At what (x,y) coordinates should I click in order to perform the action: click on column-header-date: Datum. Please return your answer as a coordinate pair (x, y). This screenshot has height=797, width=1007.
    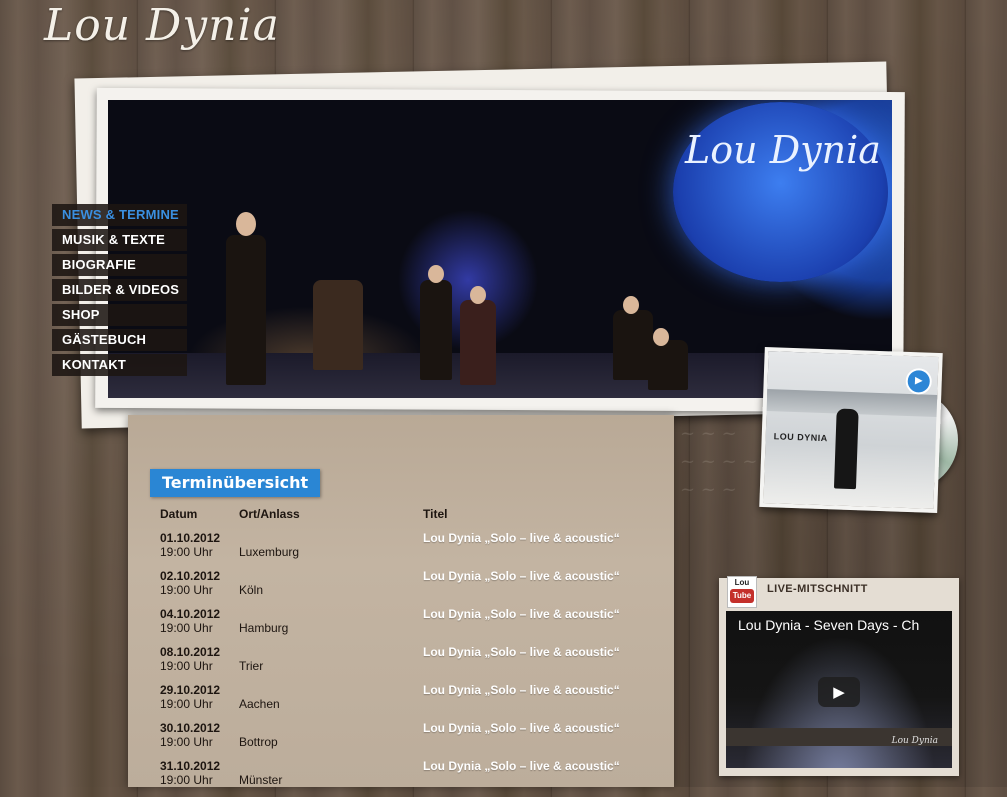
    Looking at the image, I should click on (179, 514).